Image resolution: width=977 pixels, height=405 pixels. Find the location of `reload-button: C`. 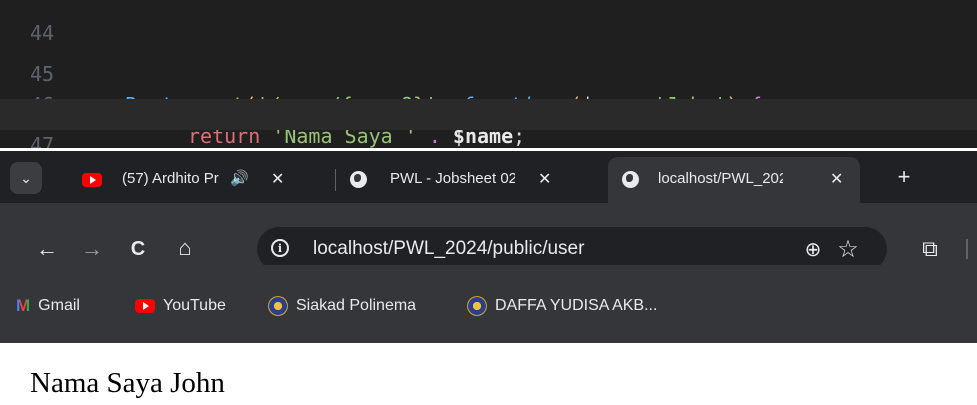

reload-button: C is located at coordinates (138, 249).